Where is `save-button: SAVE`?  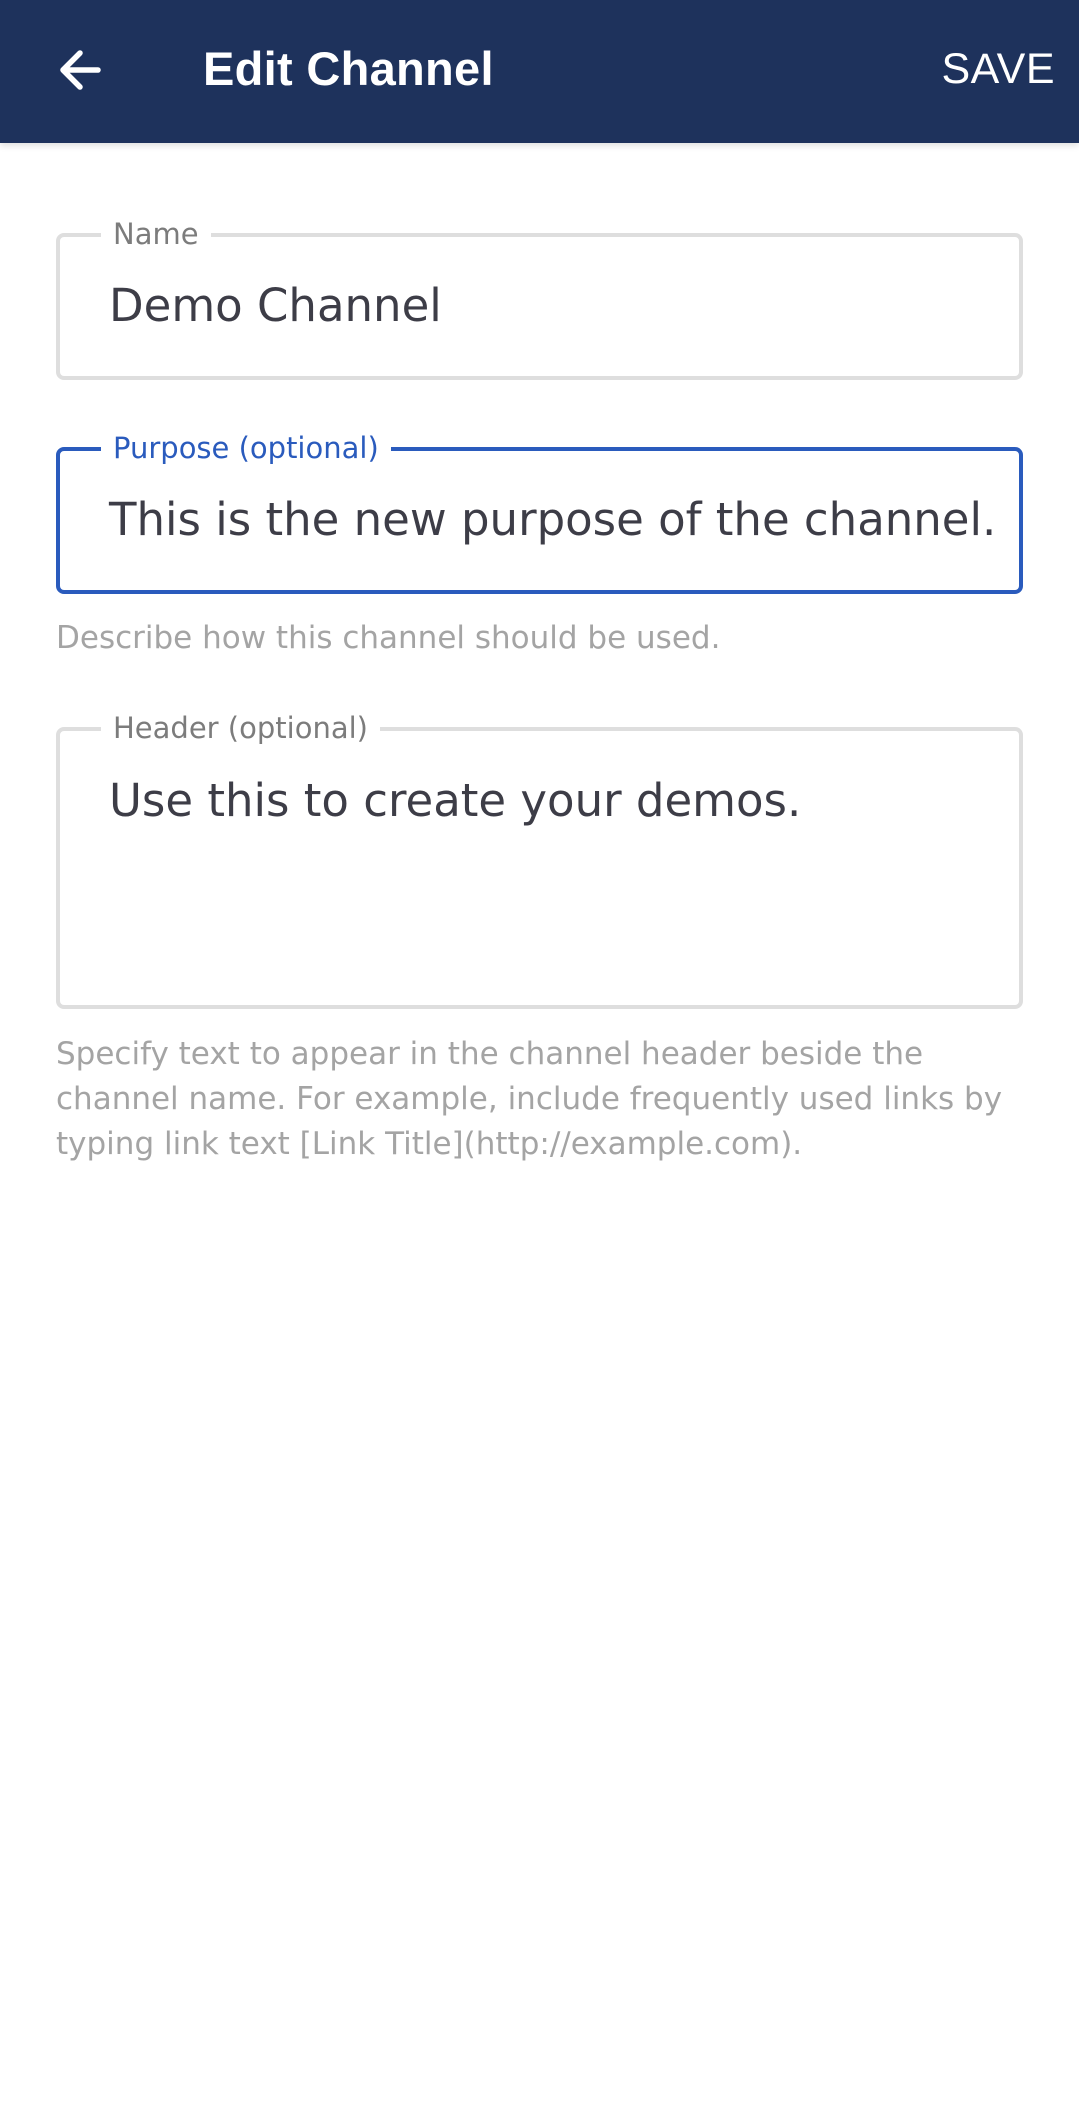
save-button: SAVE is located at coordinates (998, 69).